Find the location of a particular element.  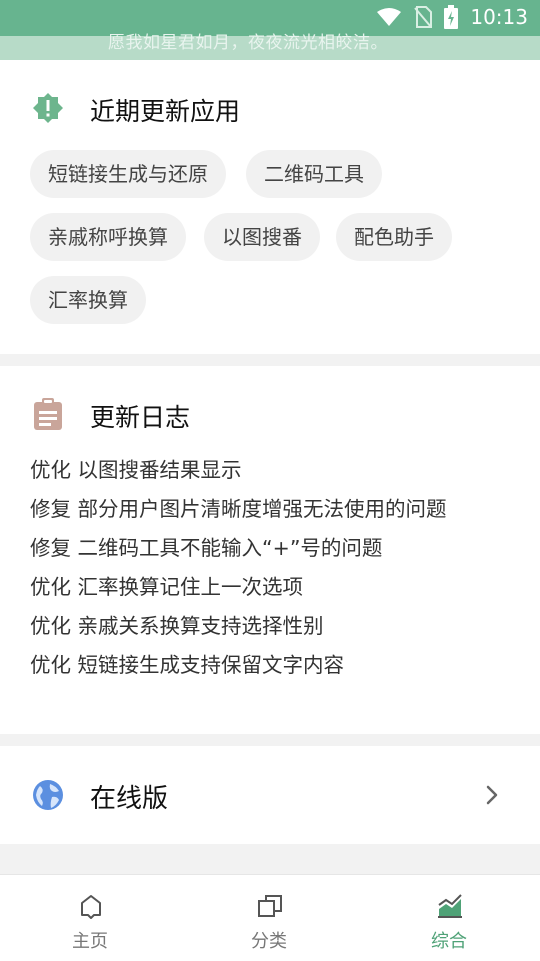

changelog-item: 优化 短链接生成支持保留文字内容 is located at coordinates (187, 665).